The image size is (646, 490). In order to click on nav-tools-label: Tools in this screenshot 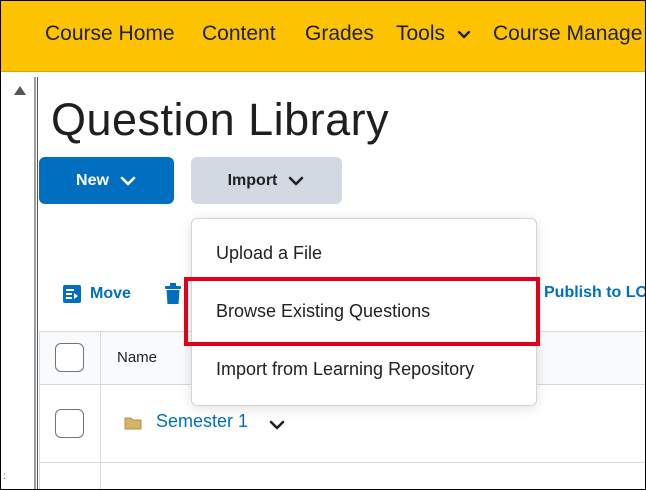, I will do `click(421, 33)`.